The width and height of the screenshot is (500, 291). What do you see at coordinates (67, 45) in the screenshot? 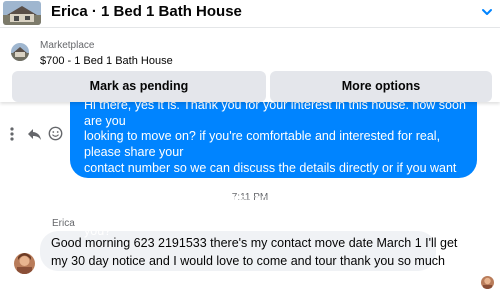
I see `marketplace-label: Marketplace` at bounding box center [67, 45].